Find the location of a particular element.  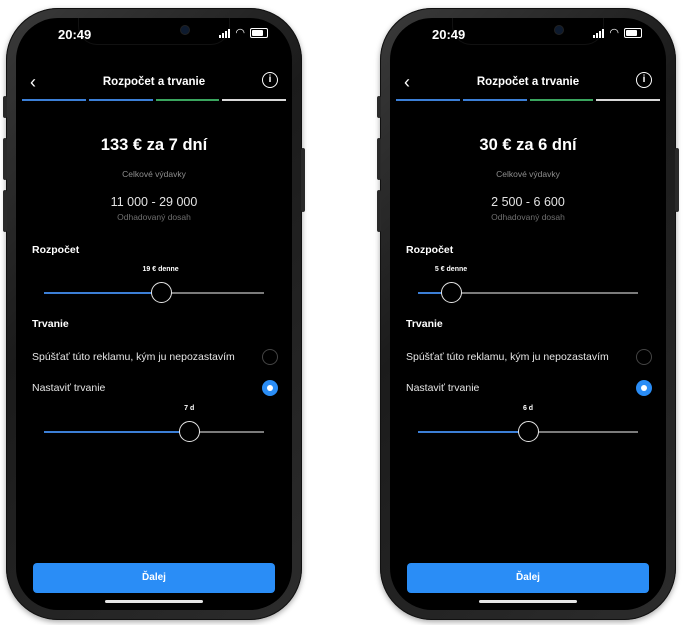

budget-slider: 5 € denne is located at coordinates (528, 285).